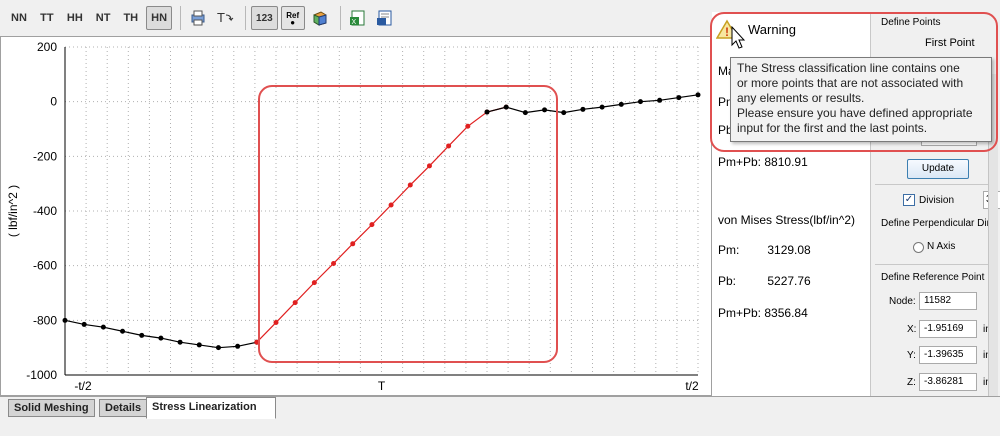 This screenshot has width=1000, height=436. Describe the element at coordinates (787, 220) in the screenshot. I see `von-mises-title: von Mises Stress(lbf/in^2)` at that location.